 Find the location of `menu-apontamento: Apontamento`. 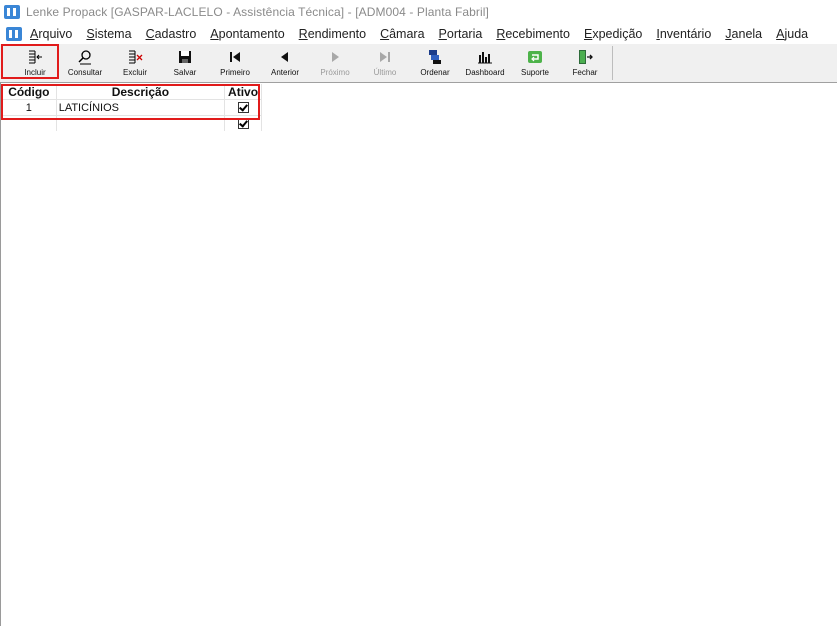

menu-apontamento: Apontamento is located at coordinates (247, 34).